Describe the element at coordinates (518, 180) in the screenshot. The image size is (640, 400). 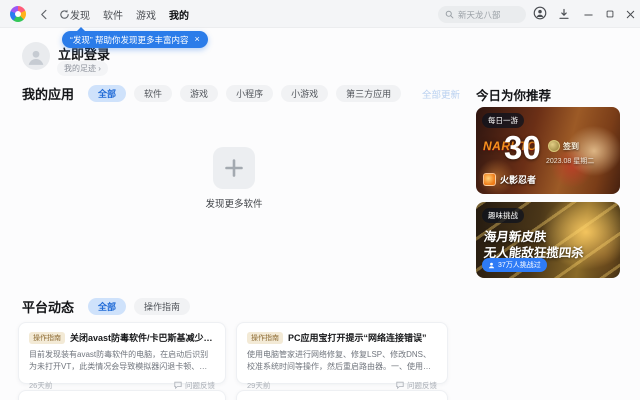
I see `daily-game-name: 火影忍者` at that location.